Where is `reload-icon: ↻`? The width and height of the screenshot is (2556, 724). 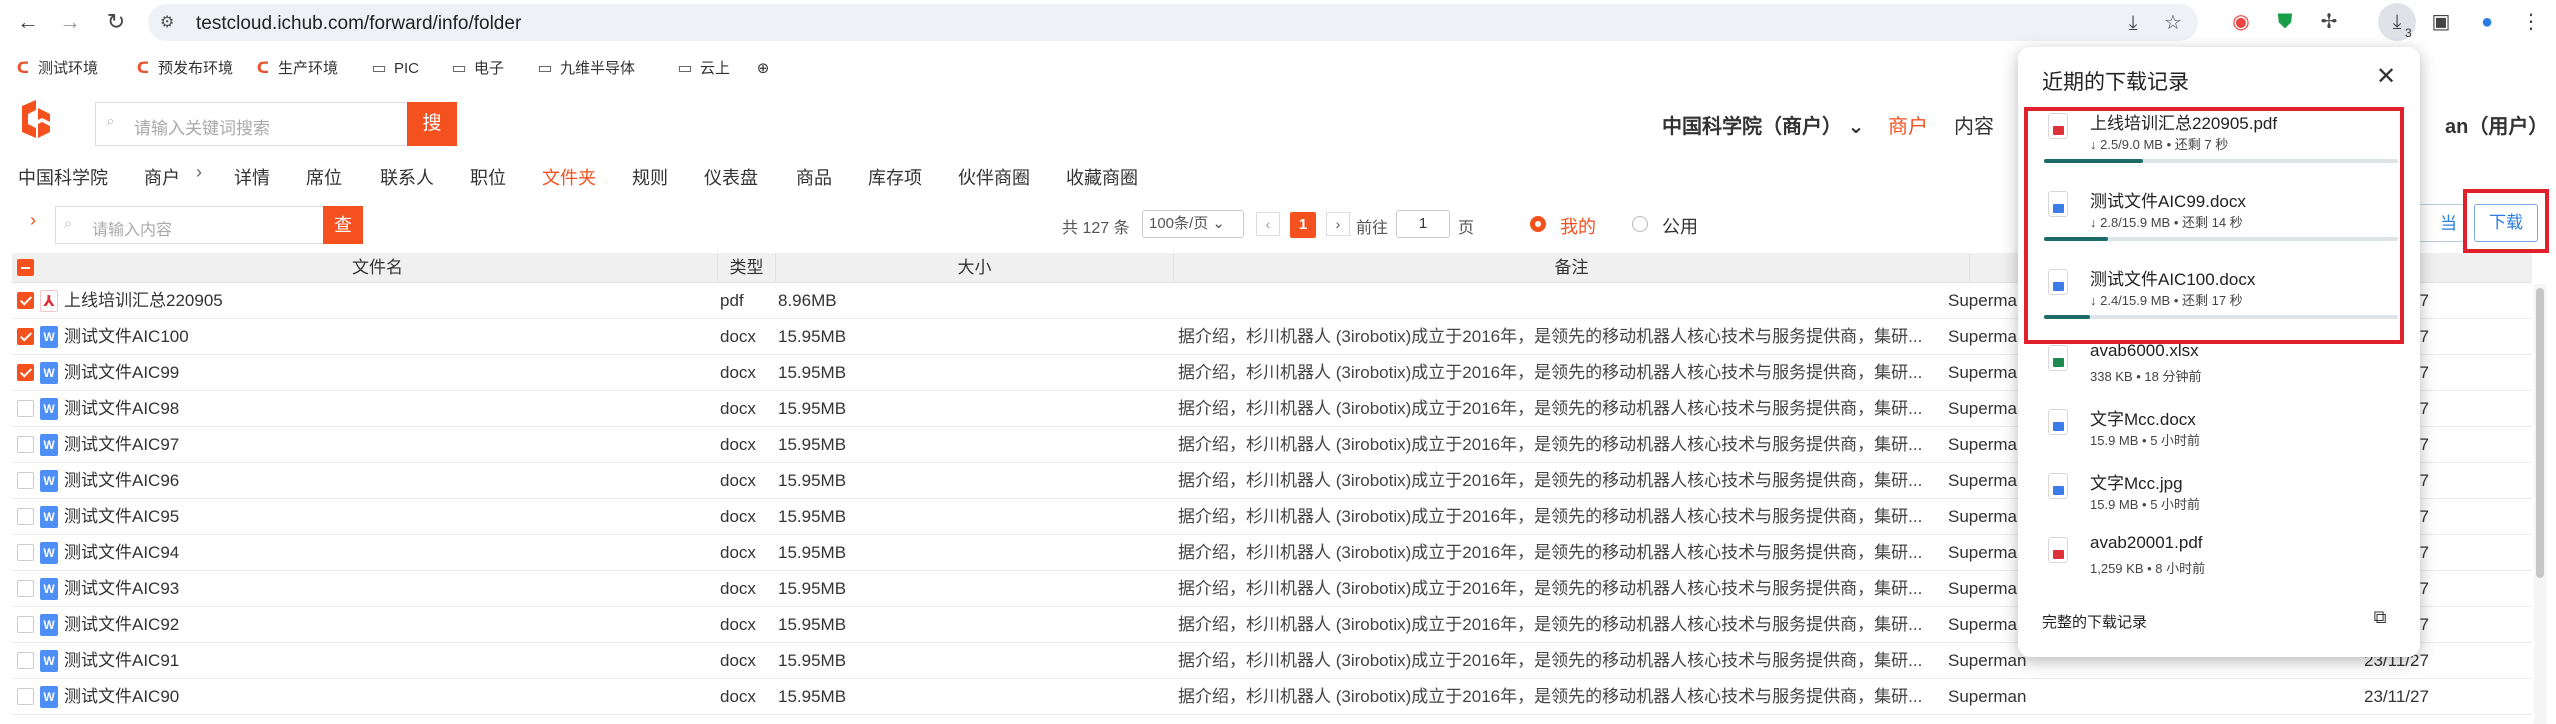 reload-icon: ↻ is located at coordinates (116, 22).